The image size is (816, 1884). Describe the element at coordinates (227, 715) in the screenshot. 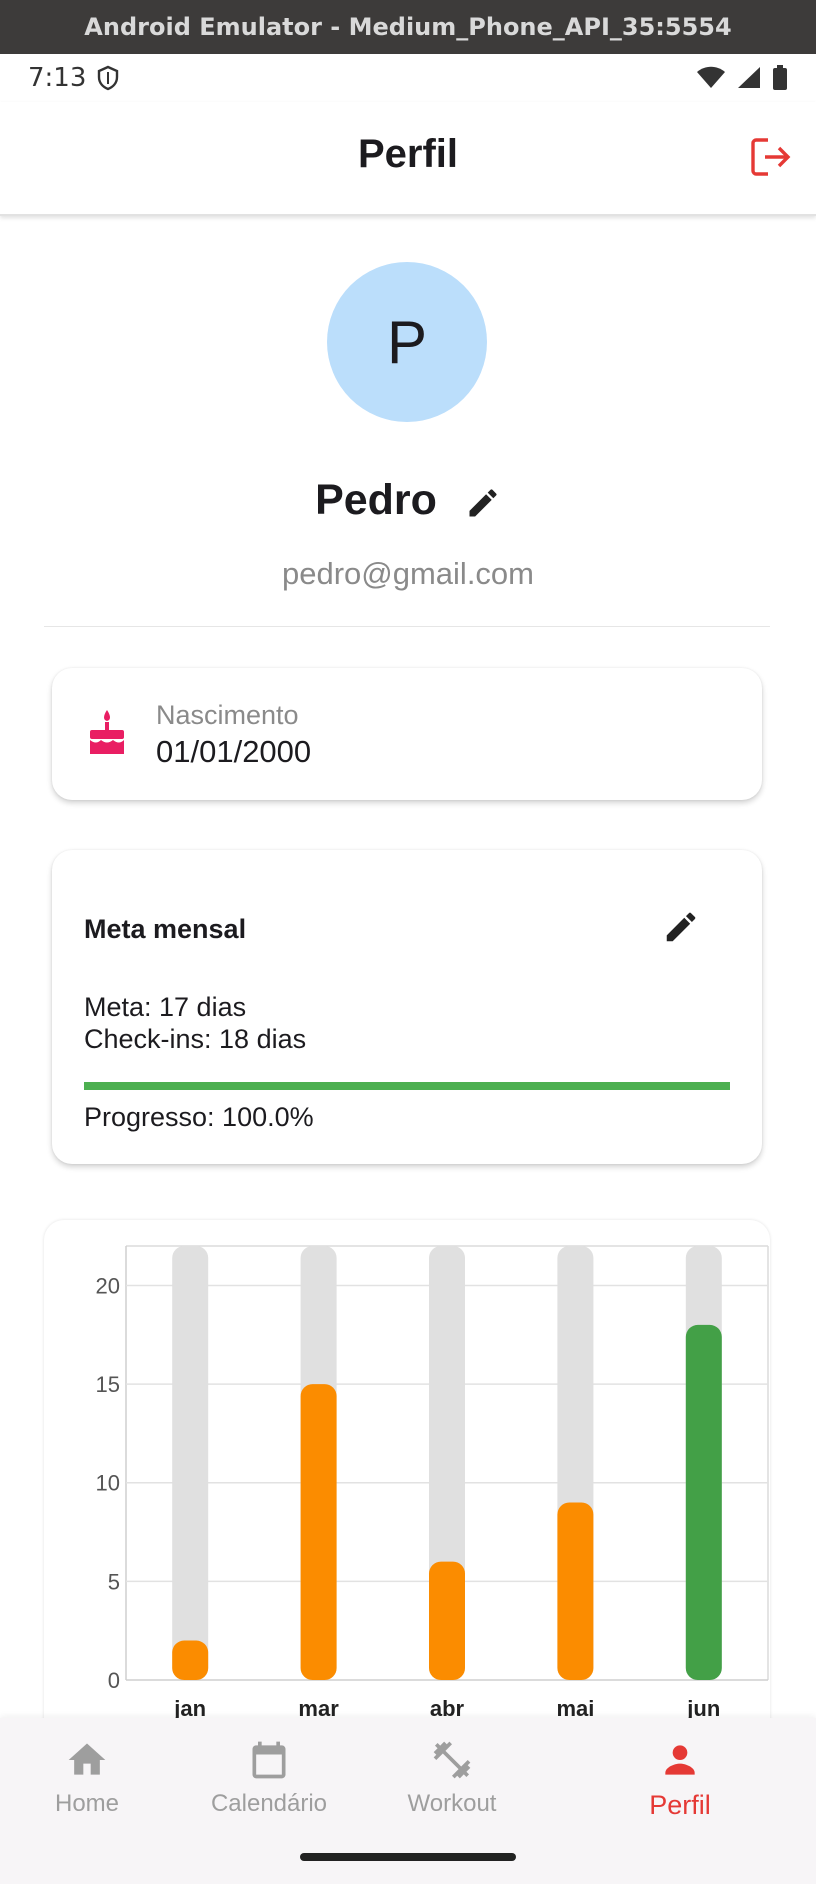

I see `birth-label: Nascimento` at that location.